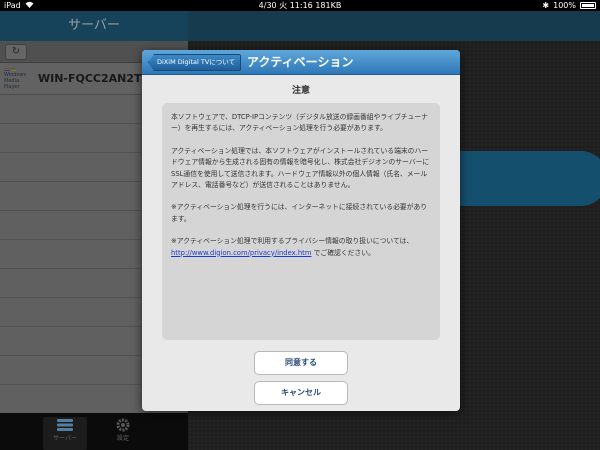  I want to click on privacy-link: http://www.digion.com/privacy/index.htm, so click(241, 253).